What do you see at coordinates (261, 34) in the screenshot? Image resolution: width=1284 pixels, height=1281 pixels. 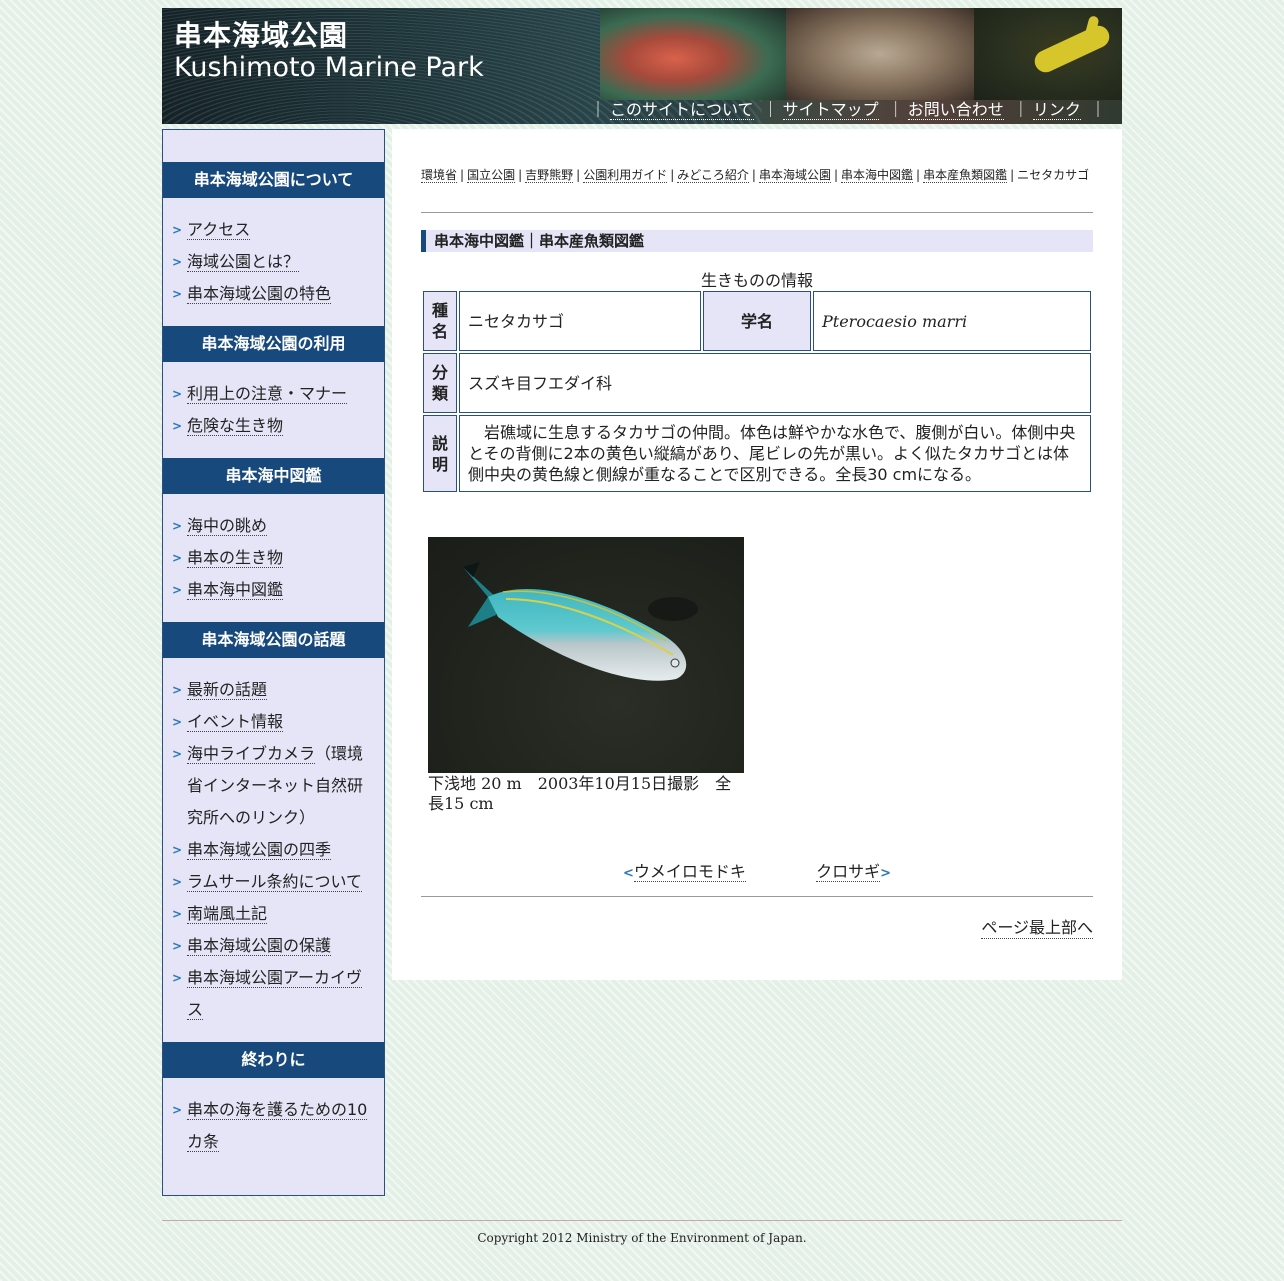 I see `site-title-ja: 串本海域公園` at bounding box center [261, 34].